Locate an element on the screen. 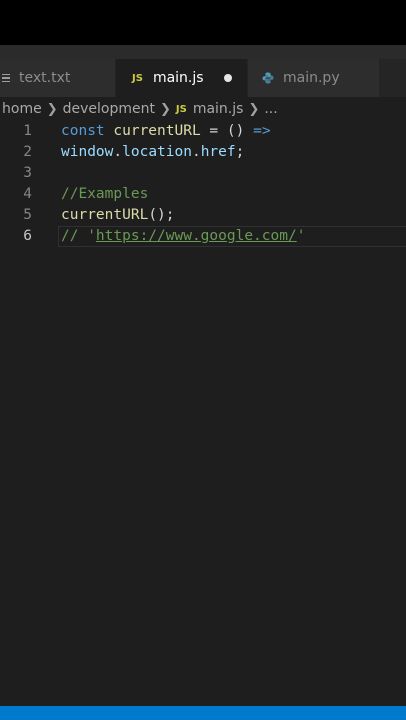  operator-token: (); is located at coordinates (161, 215).